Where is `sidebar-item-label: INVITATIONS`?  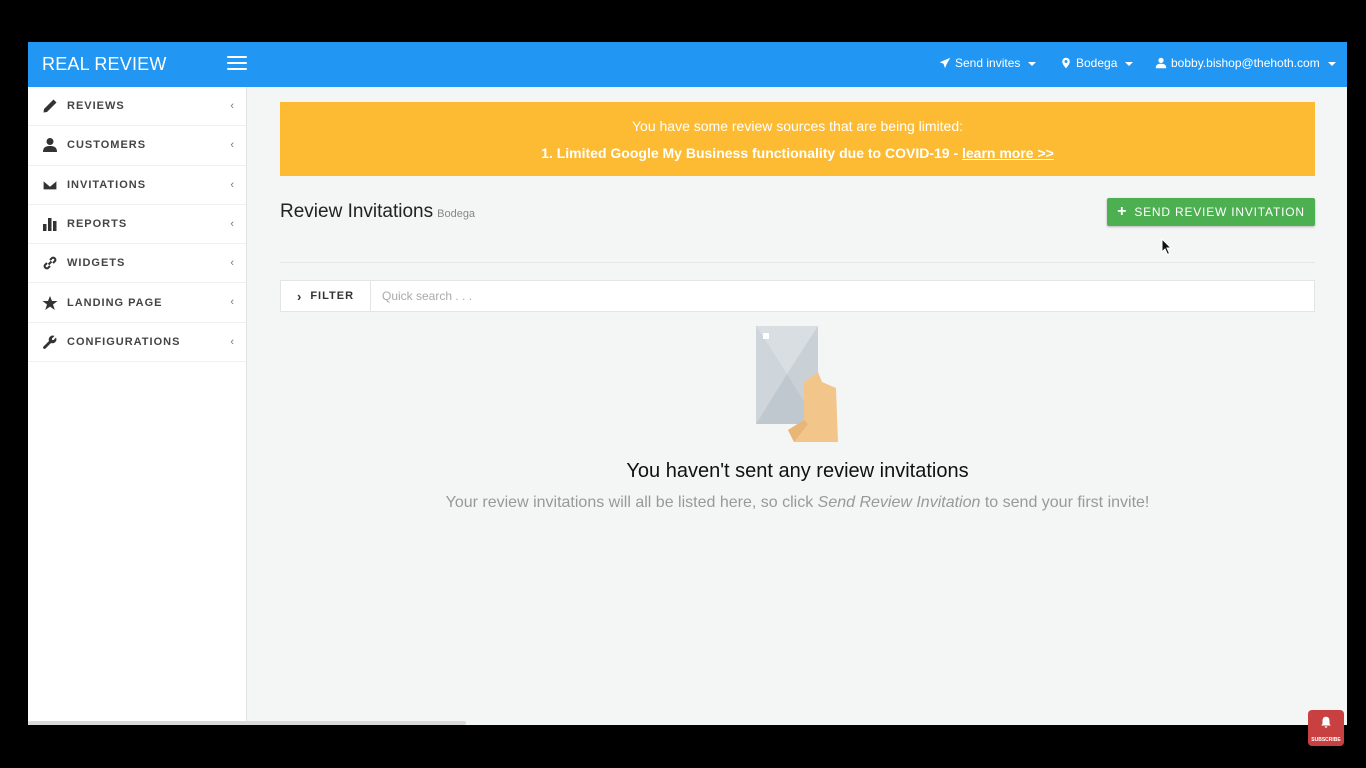 sidebar-item-label: INVITATIONS is located at coordinates (107, 184).